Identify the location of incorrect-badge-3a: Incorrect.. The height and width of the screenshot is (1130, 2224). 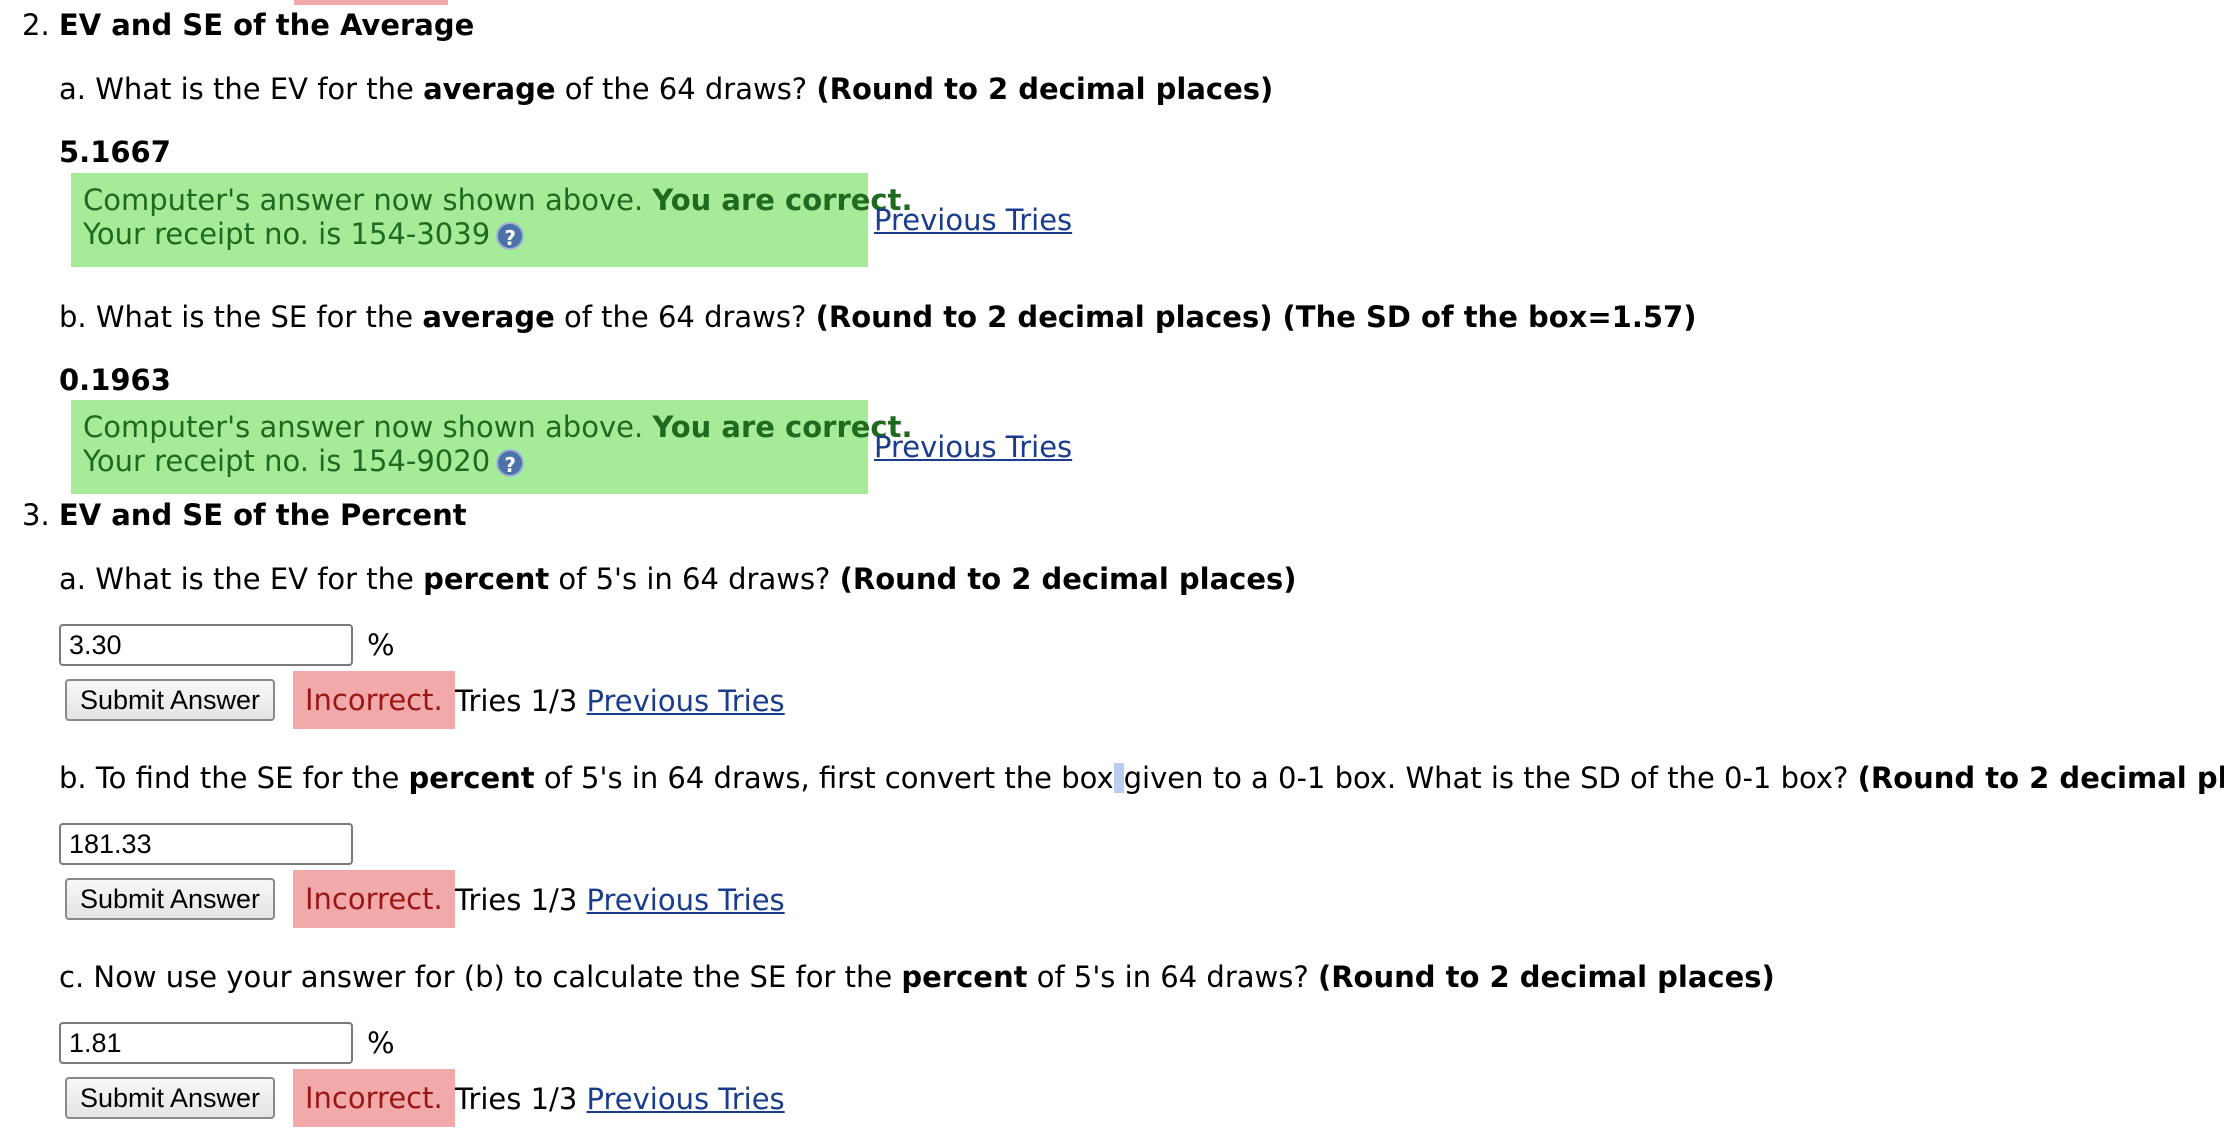
(374, 700).